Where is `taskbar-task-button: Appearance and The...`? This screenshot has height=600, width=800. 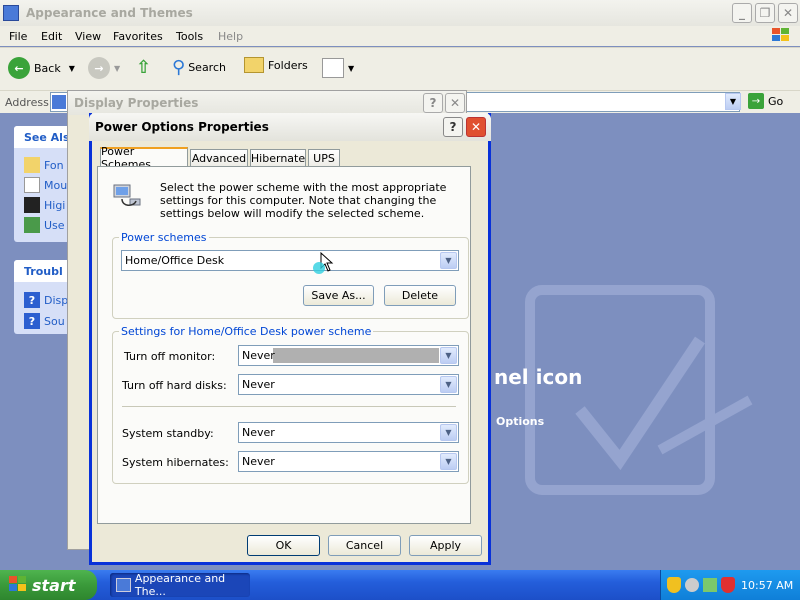
taskbar-task-button: Appearance and The... is located at coordinates (180, 585).